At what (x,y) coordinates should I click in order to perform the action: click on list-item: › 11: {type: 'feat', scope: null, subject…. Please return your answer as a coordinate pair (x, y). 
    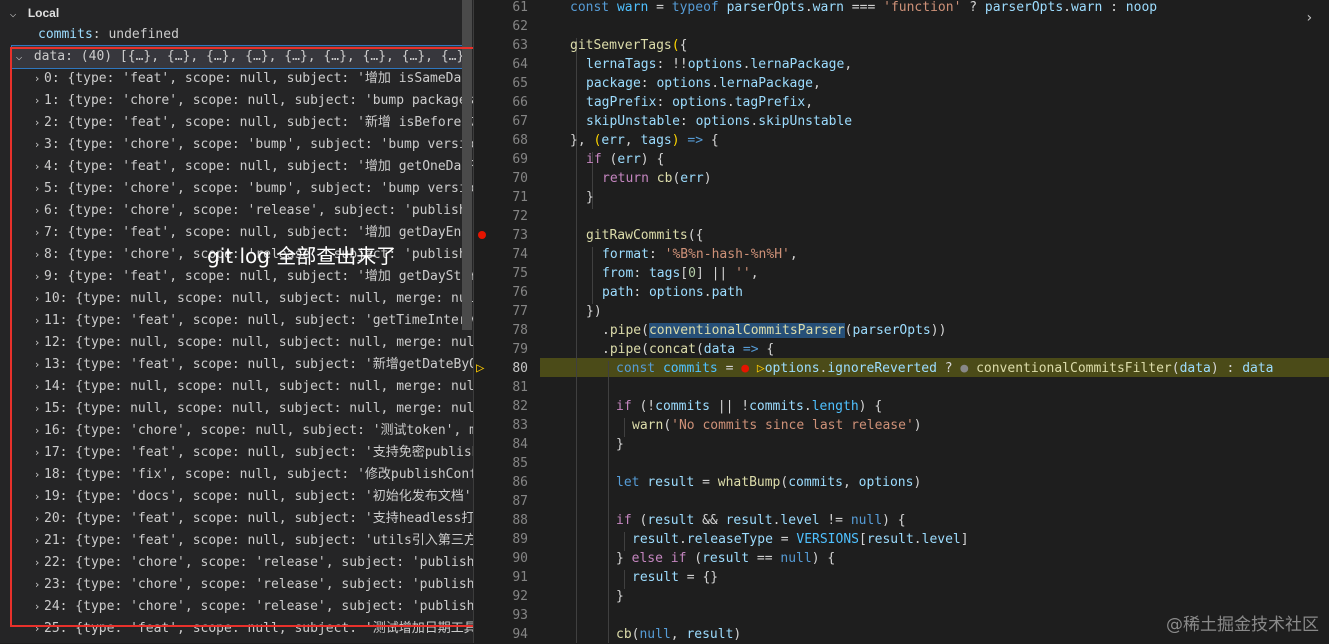
    Looking at the image, I should click on (251, 321).